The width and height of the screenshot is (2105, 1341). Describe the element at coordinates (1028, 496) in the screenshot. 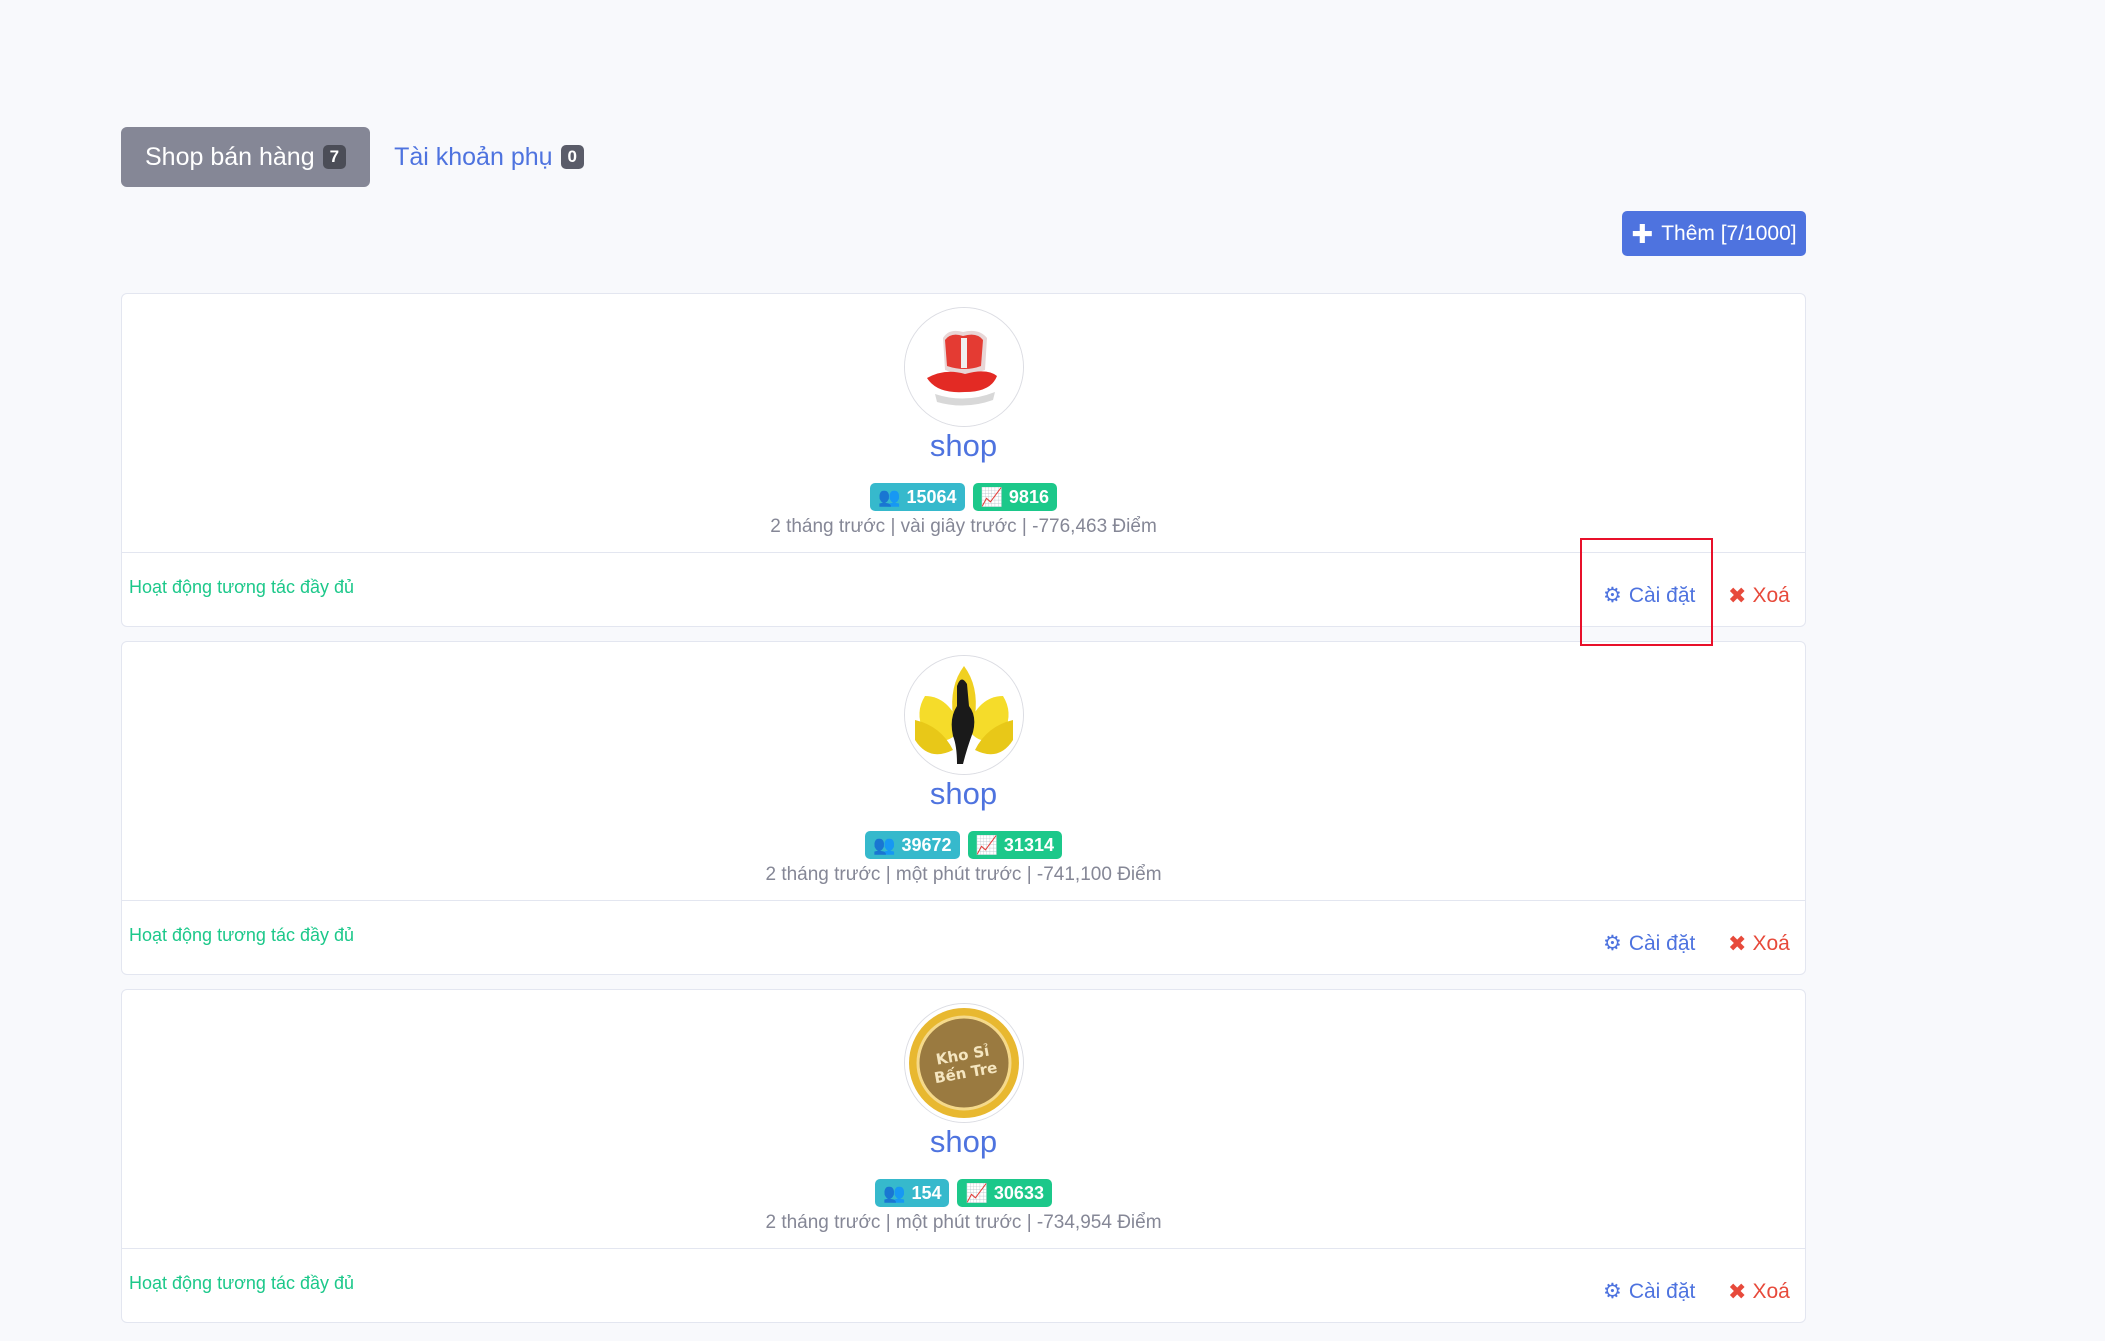

I see `growth-count: 9816` at that location.